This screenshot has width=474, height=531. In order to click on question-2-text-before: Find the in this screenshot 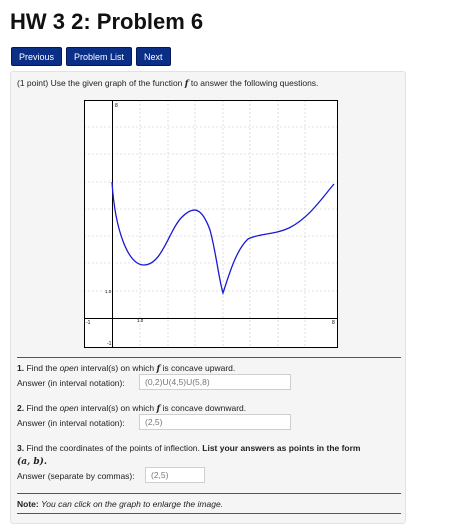, I will do `click(42, 408)`.